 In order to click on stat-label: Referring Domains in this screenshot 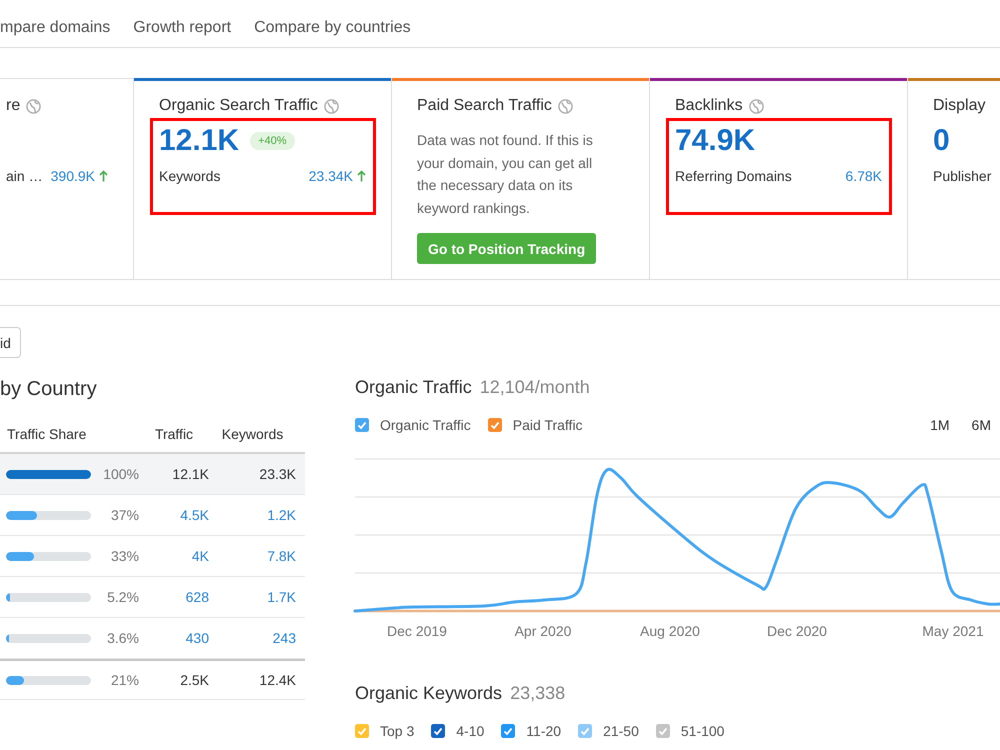, I will do `click(733, 176)`.